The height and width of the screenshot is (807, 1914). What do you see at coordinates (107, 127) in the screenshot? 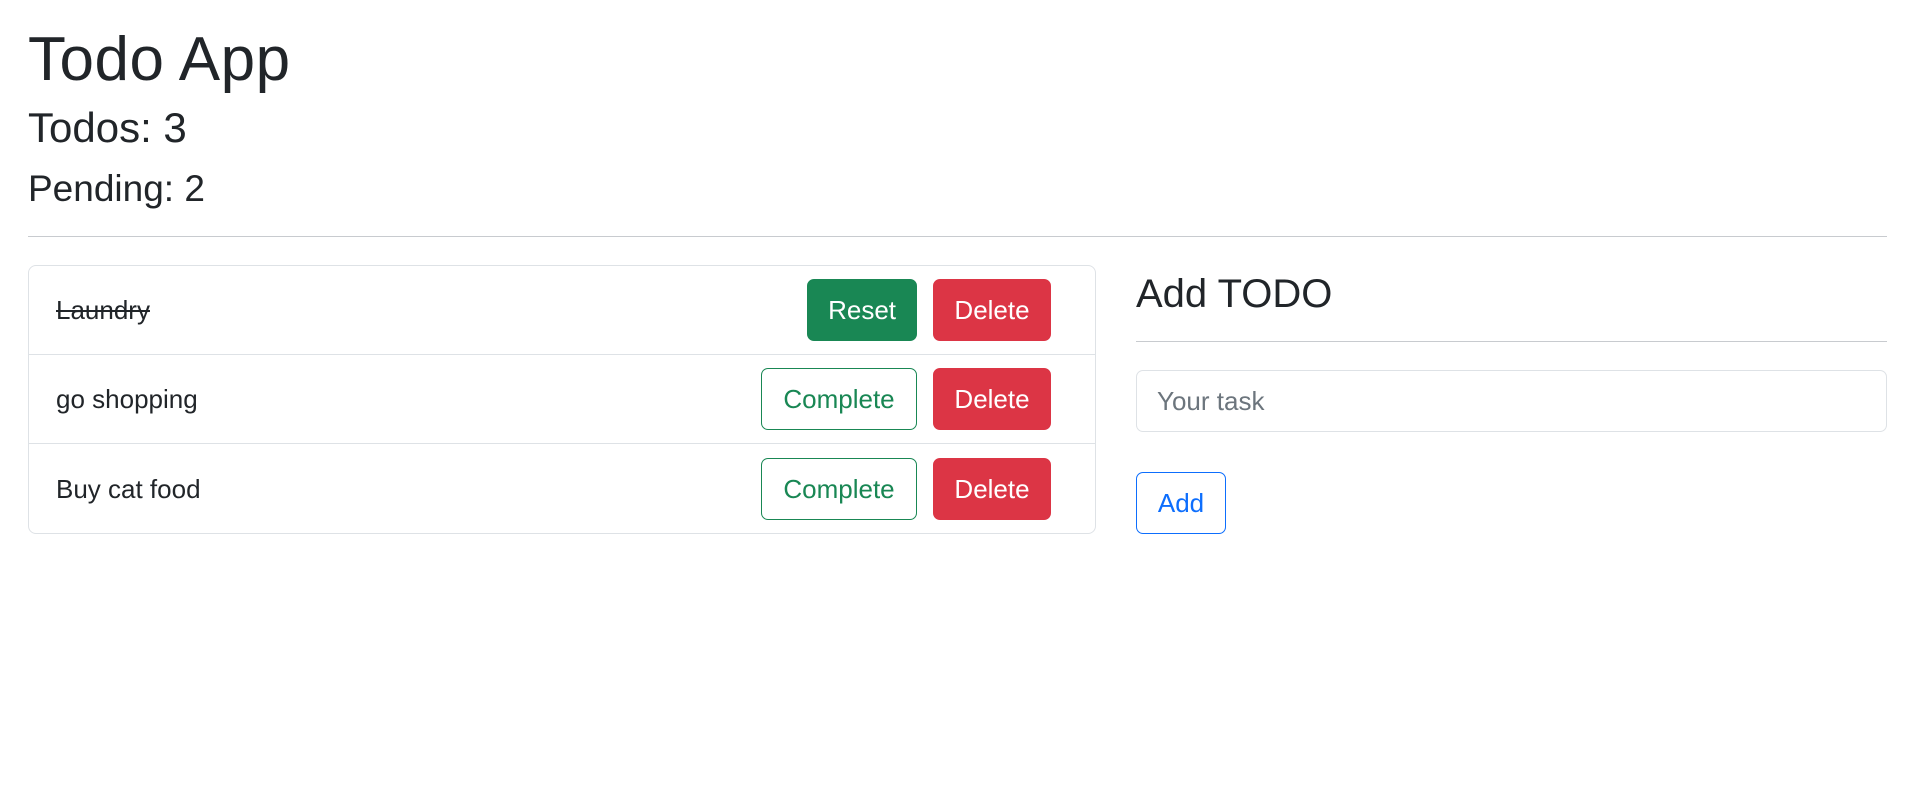
I see `todos-count: Todos: 3` at bounding box center [107, 127].